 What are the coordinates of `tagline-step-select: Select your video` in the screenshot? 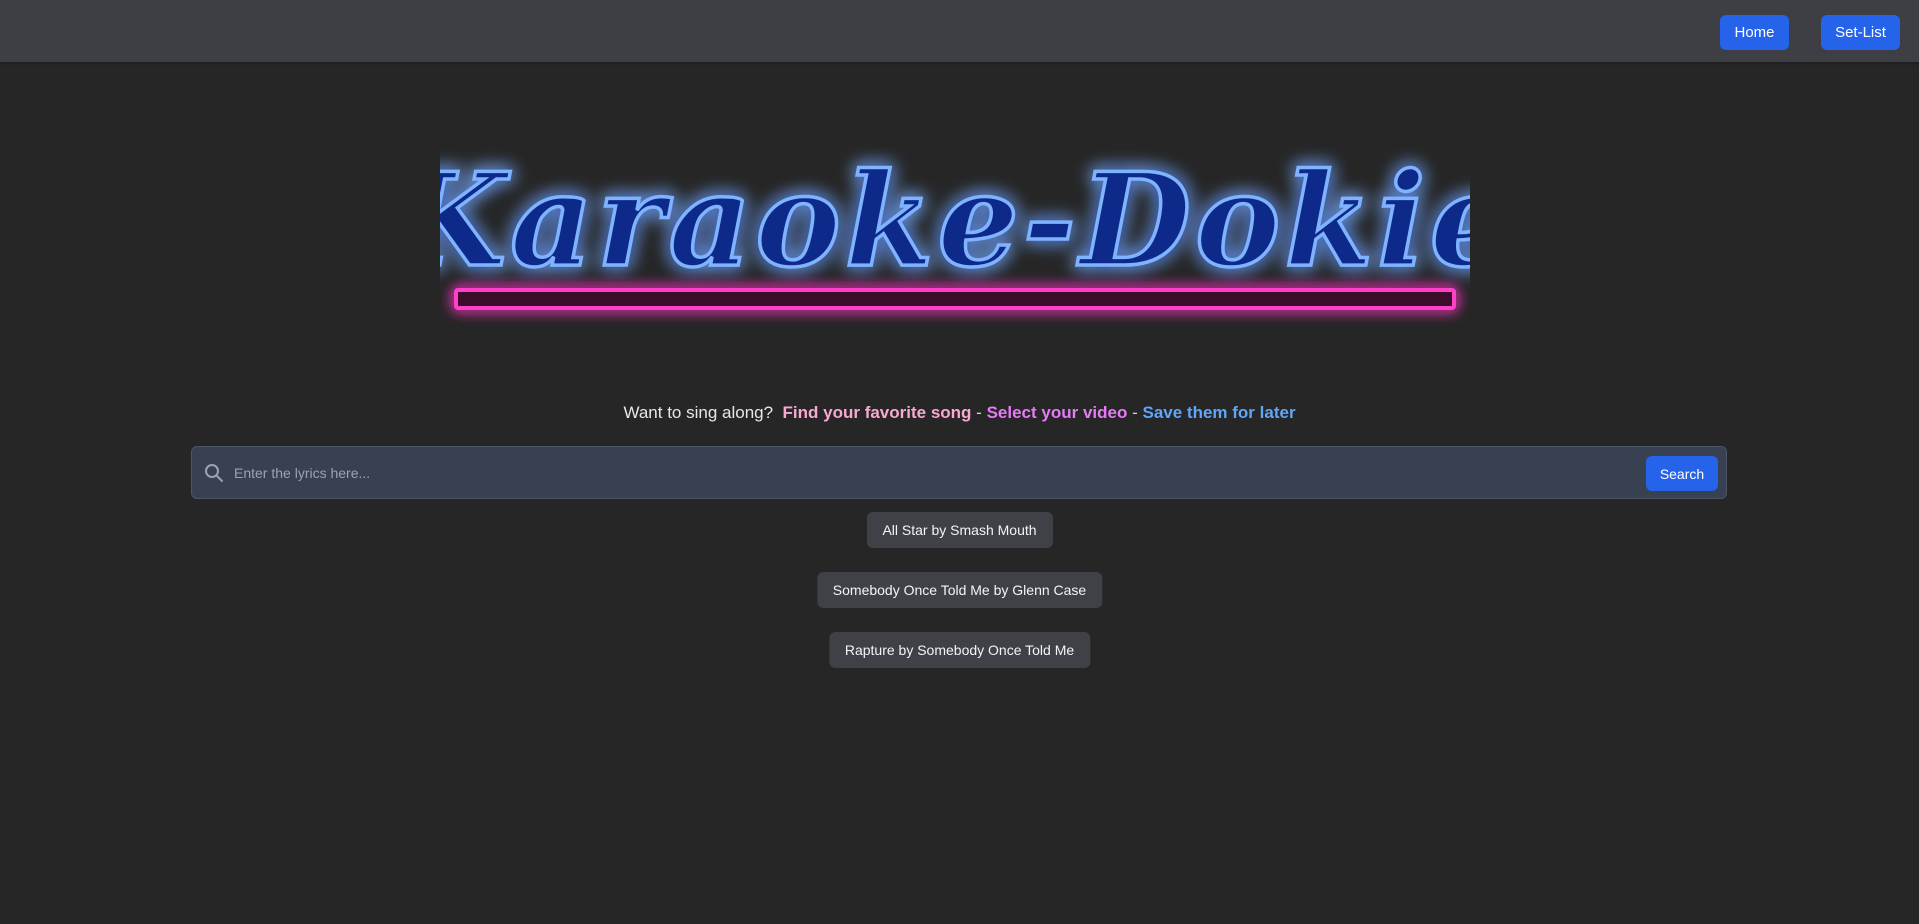 It's located at (1057, 412).